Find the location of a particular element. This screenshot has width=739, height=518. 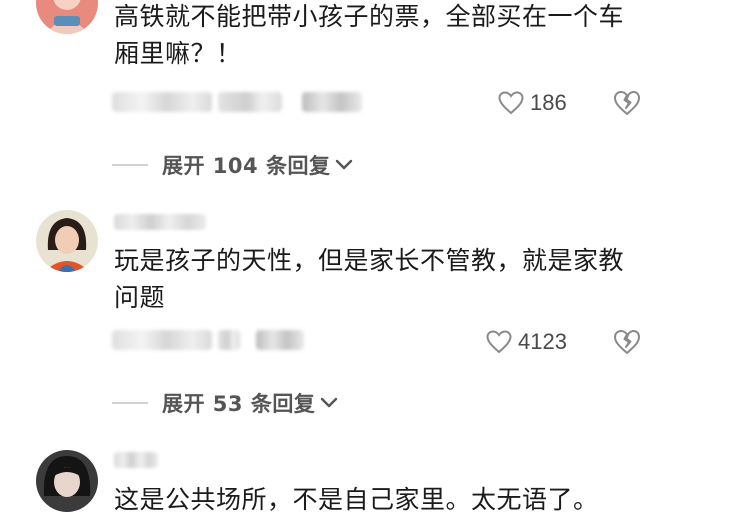

like-button: 186 is located at coordinates (532, 103).